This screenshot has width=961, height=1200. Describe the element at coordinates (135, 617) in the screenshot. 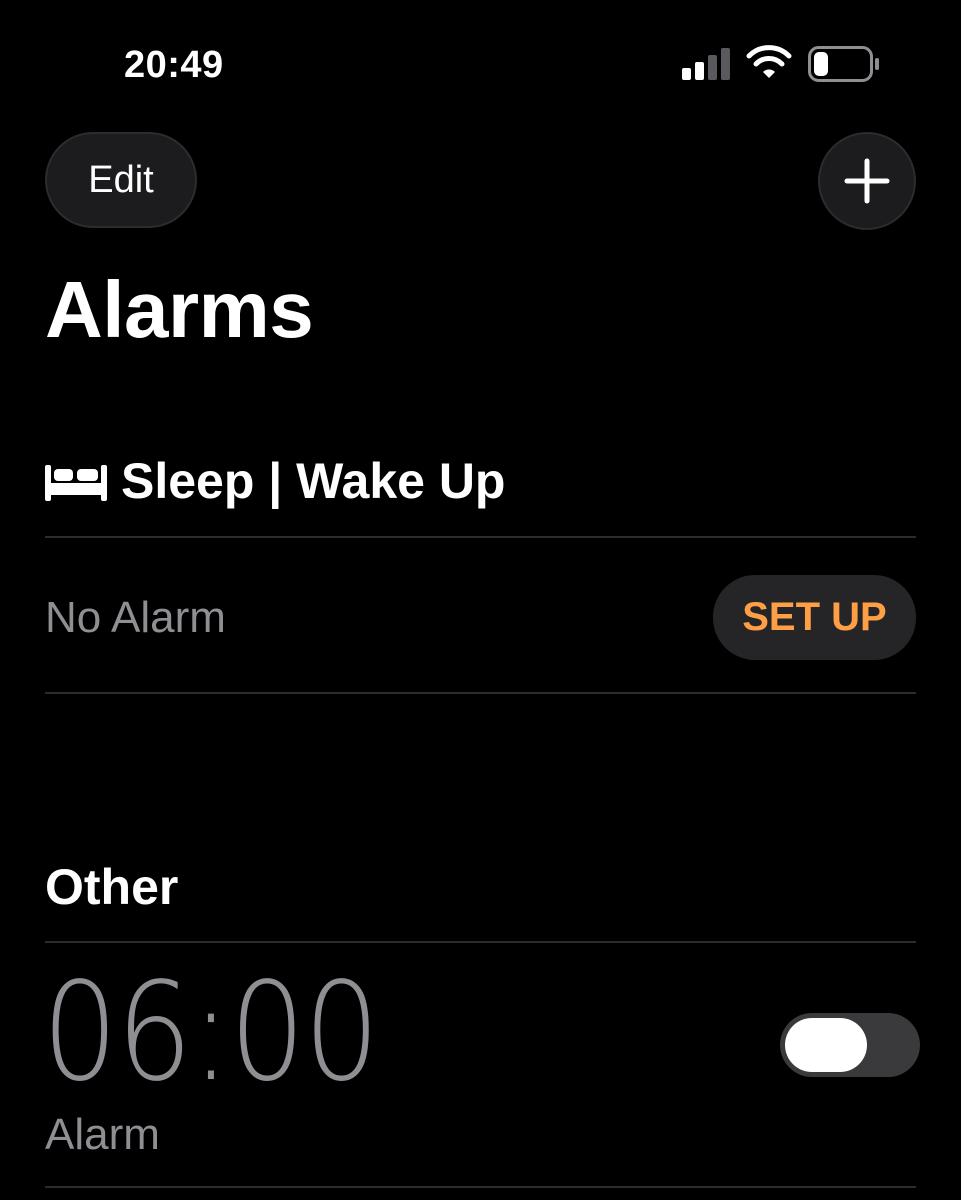

I see `sleep-alarm-status: No Alarm` at that location.